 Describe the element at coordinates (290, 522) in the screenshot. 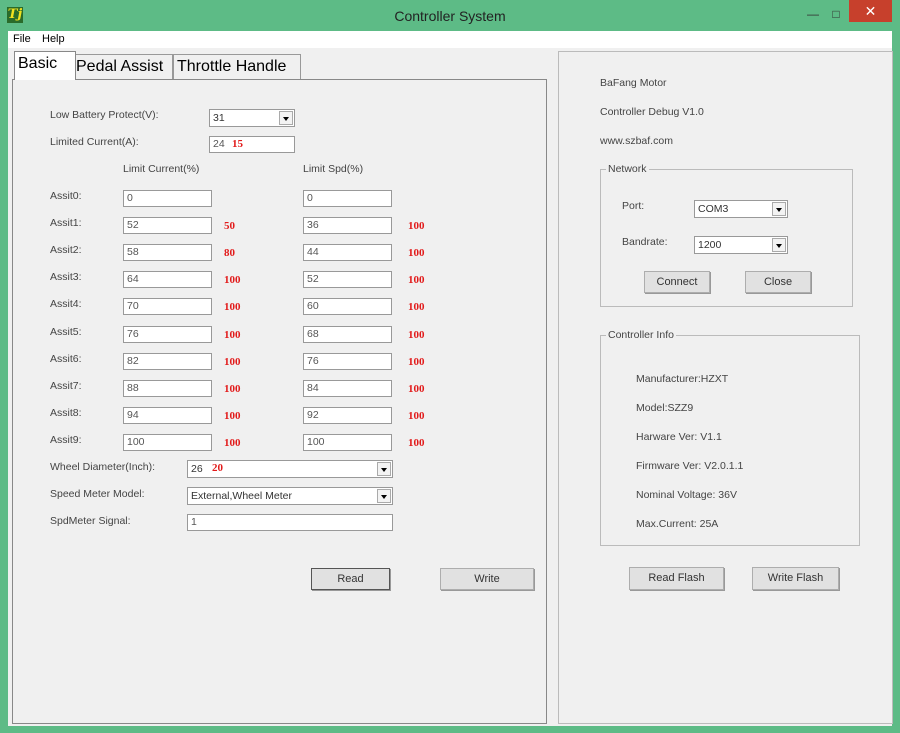

I see `spd-signal-input: 1` at that location.